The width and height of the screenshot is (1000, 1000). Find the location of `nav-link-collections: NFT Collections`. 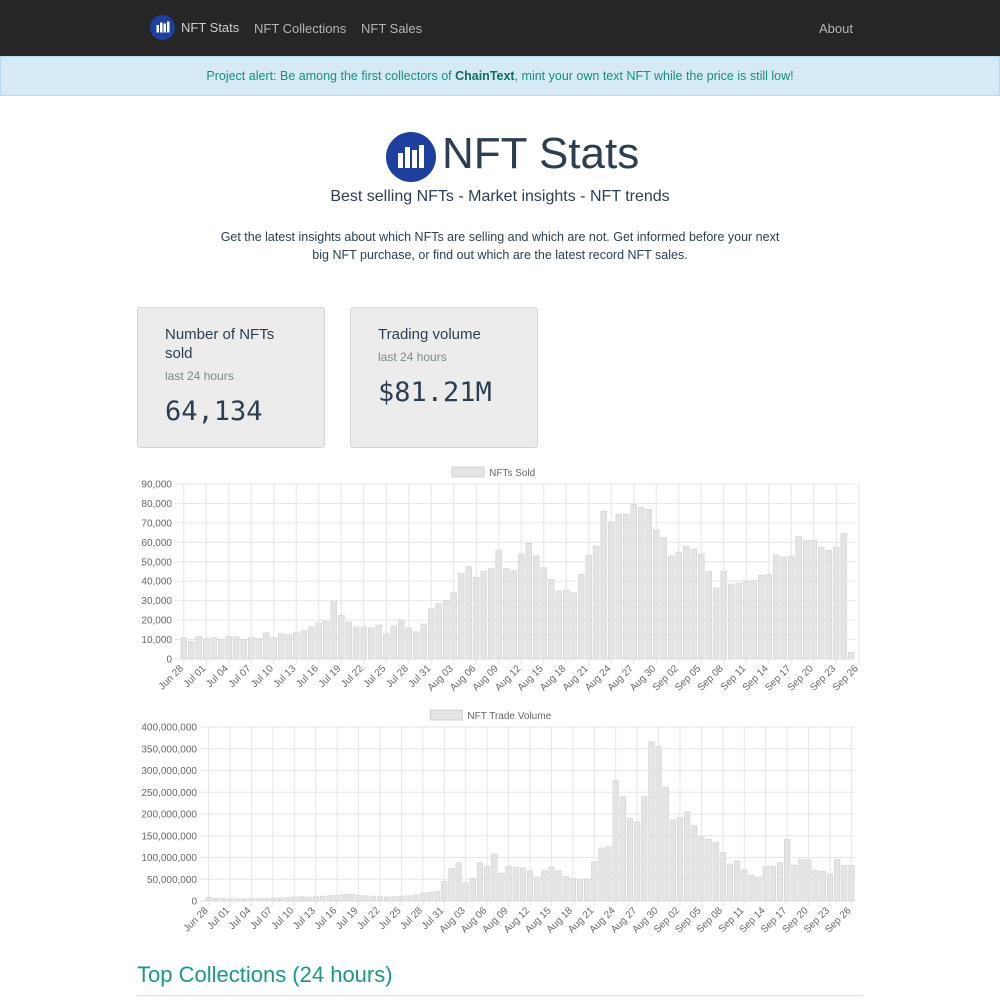

nav-link-collections: NFT Collections is located at coordinates (300, 28).